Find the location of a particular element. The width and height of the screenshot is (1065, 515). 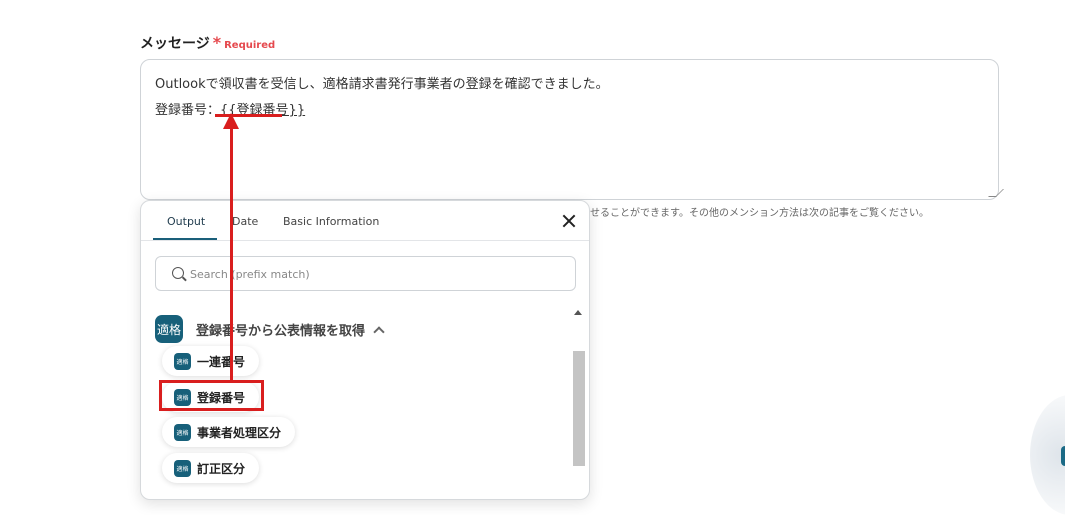

output-item-serial-number: 適格 一連番号 is located at coordinates (211, 361).